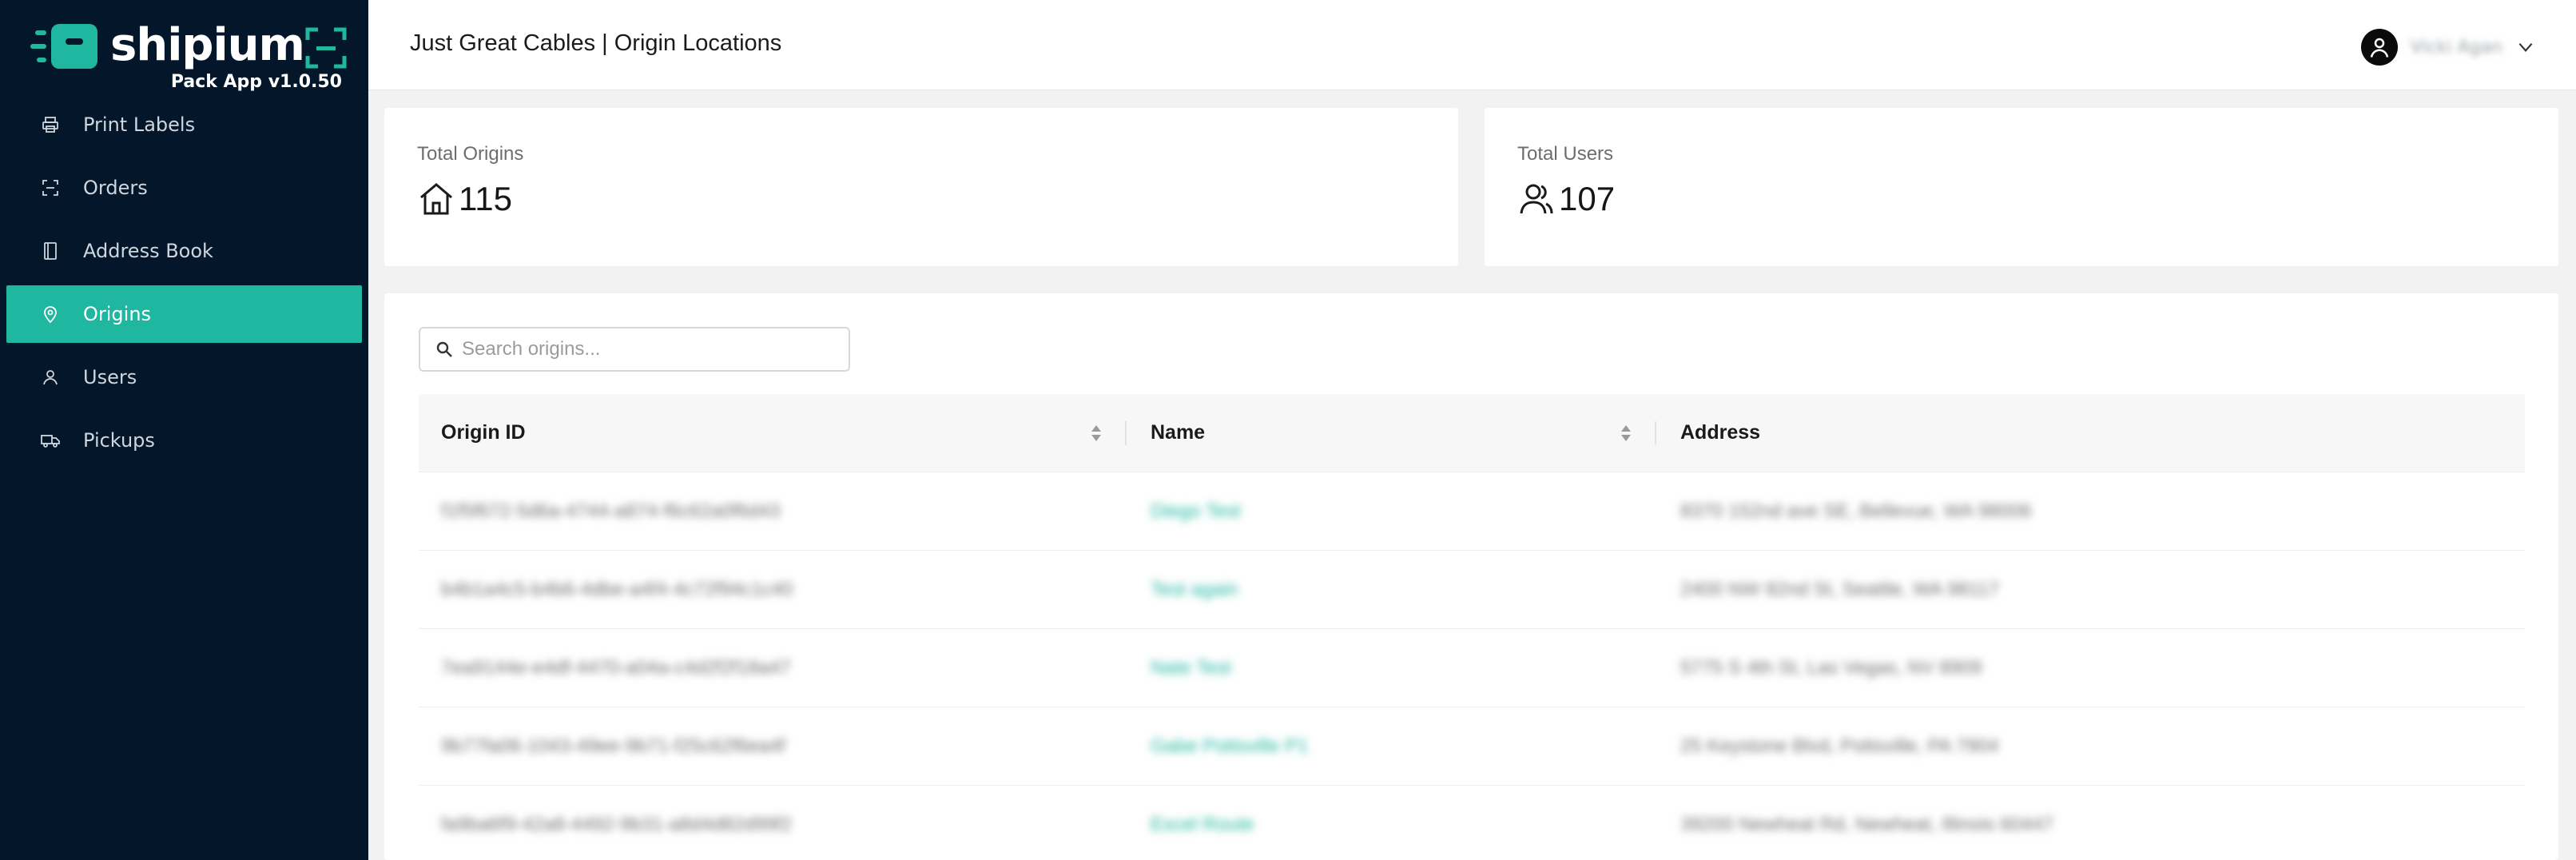 This screenshot has width=2576, height=860. What do you see at coordinates (773, 433) in the screenshot?
I see `column-header-origin-id: Origin ID` at bounding box center [773, 433].